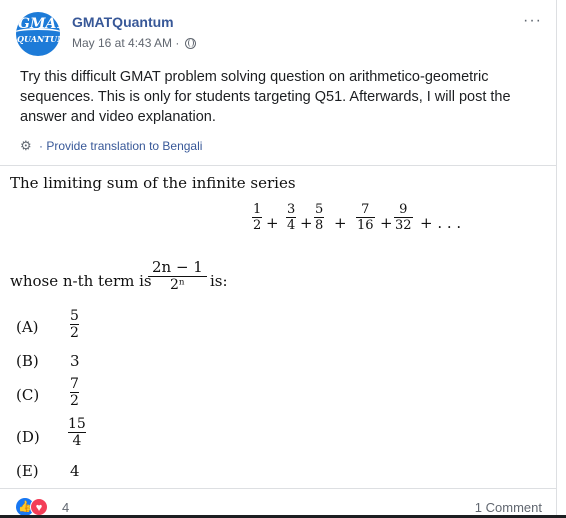  What do you see at coordinates (38, 39) in the screenshot?
I see `avatar-text-bottom: QUANTUM` at bounding box center [38, 39].